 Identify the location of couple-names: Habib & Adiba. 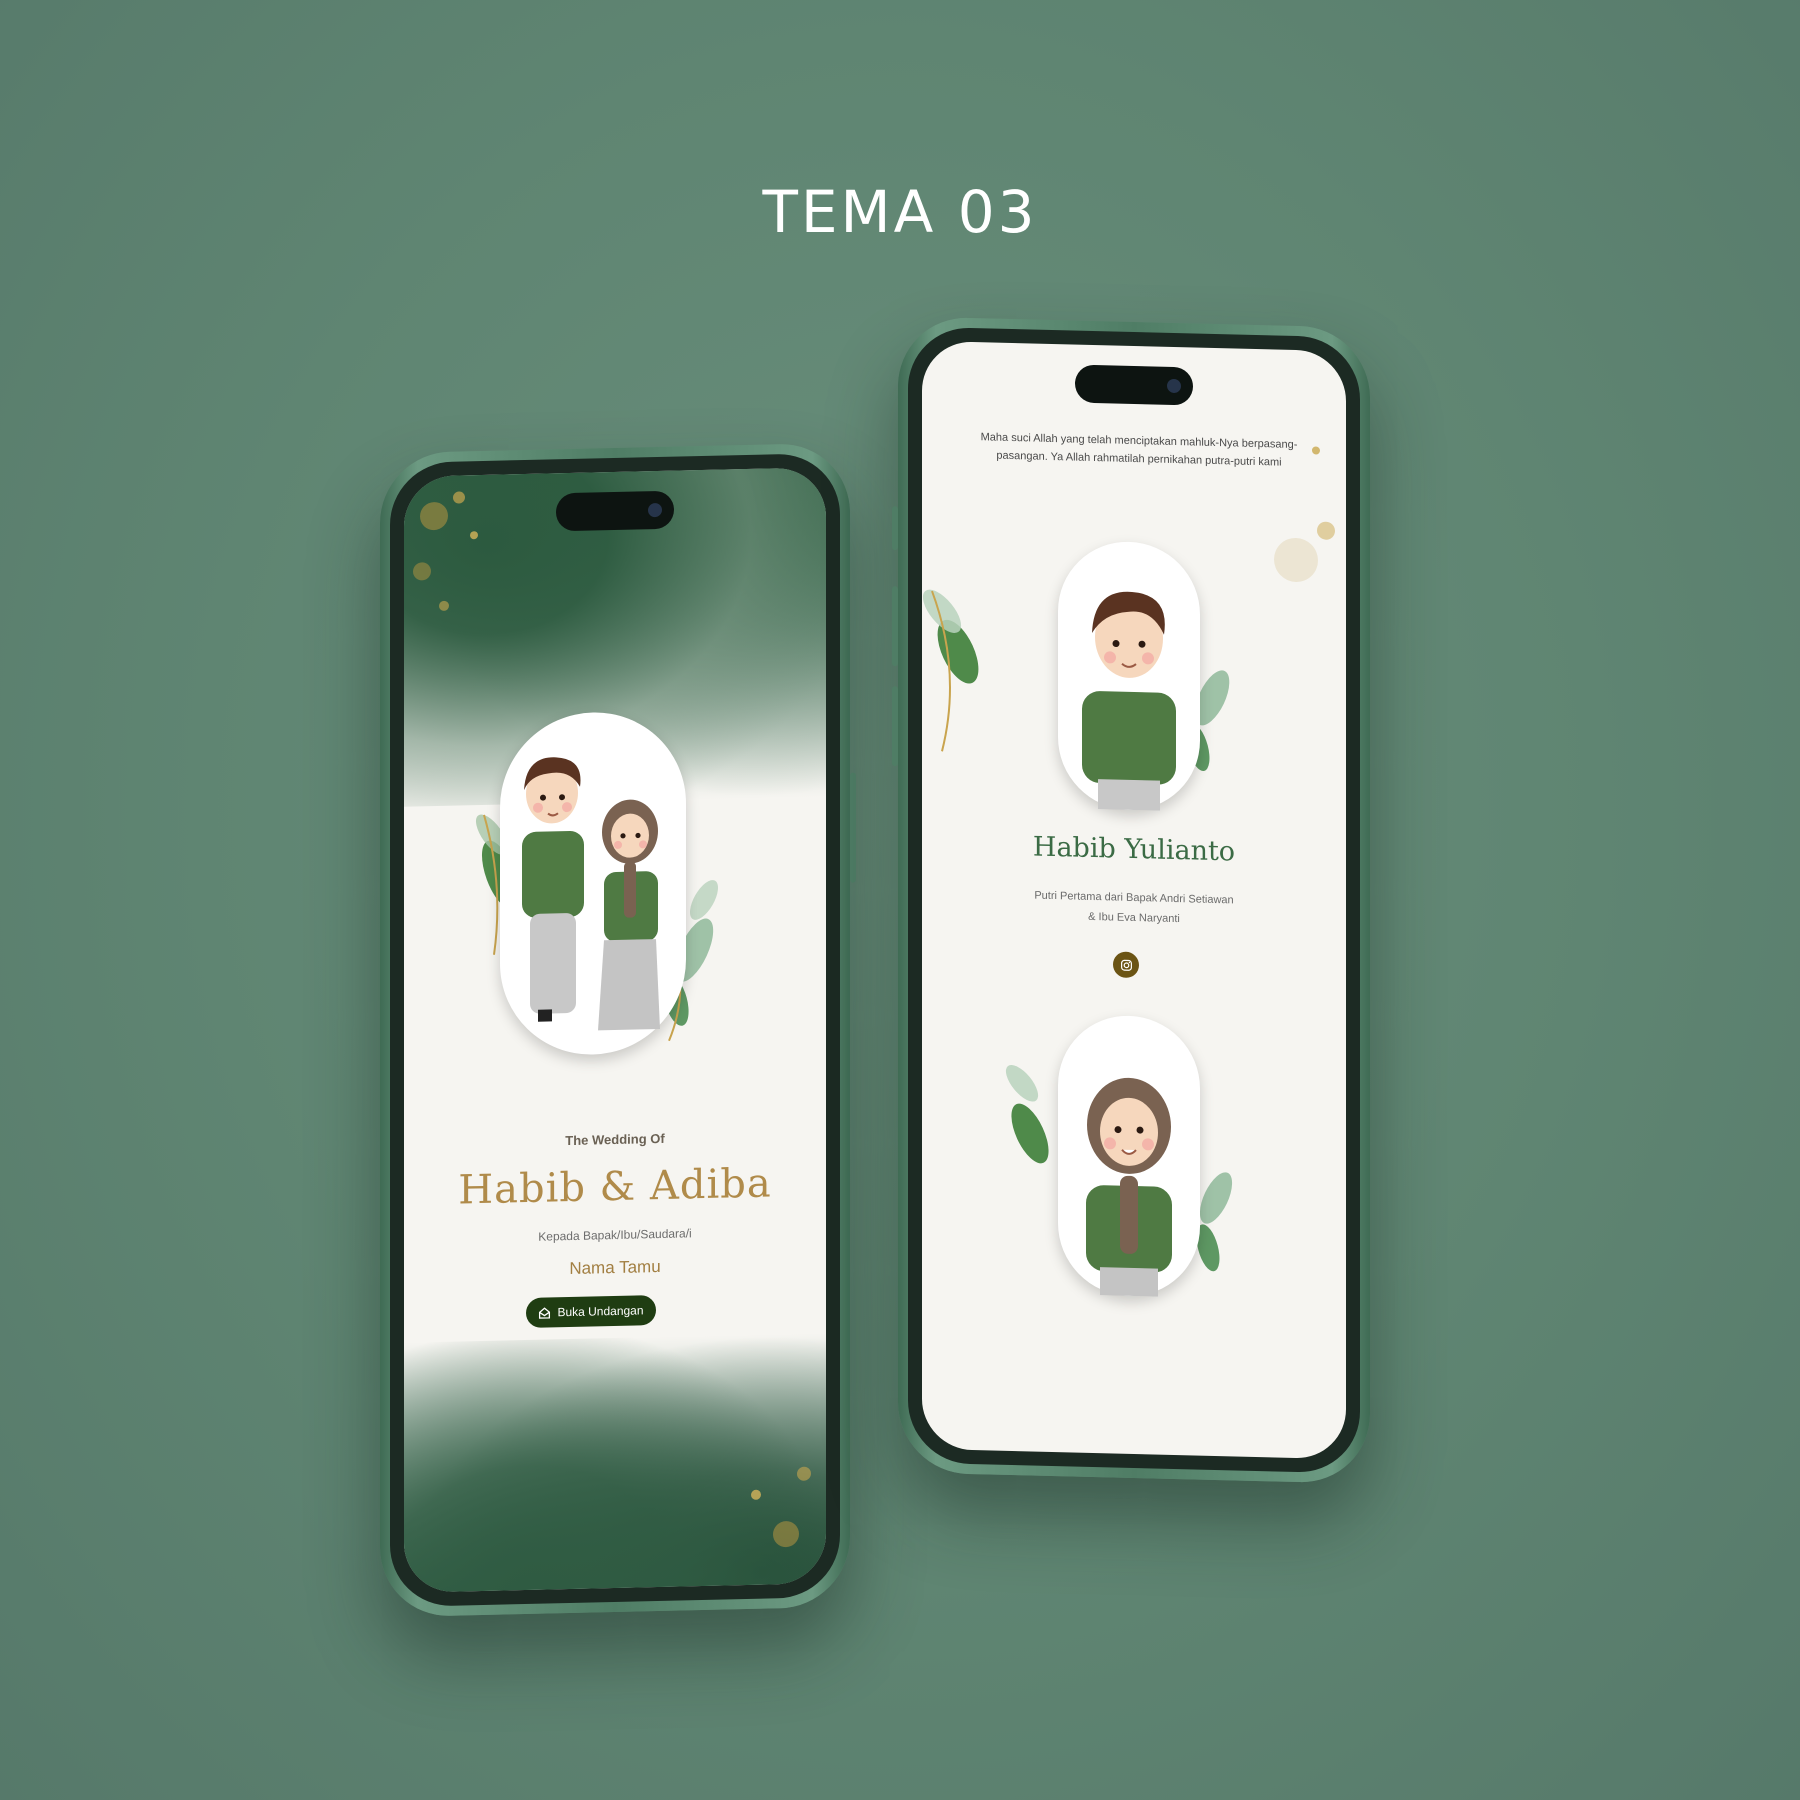
(615, 1187).